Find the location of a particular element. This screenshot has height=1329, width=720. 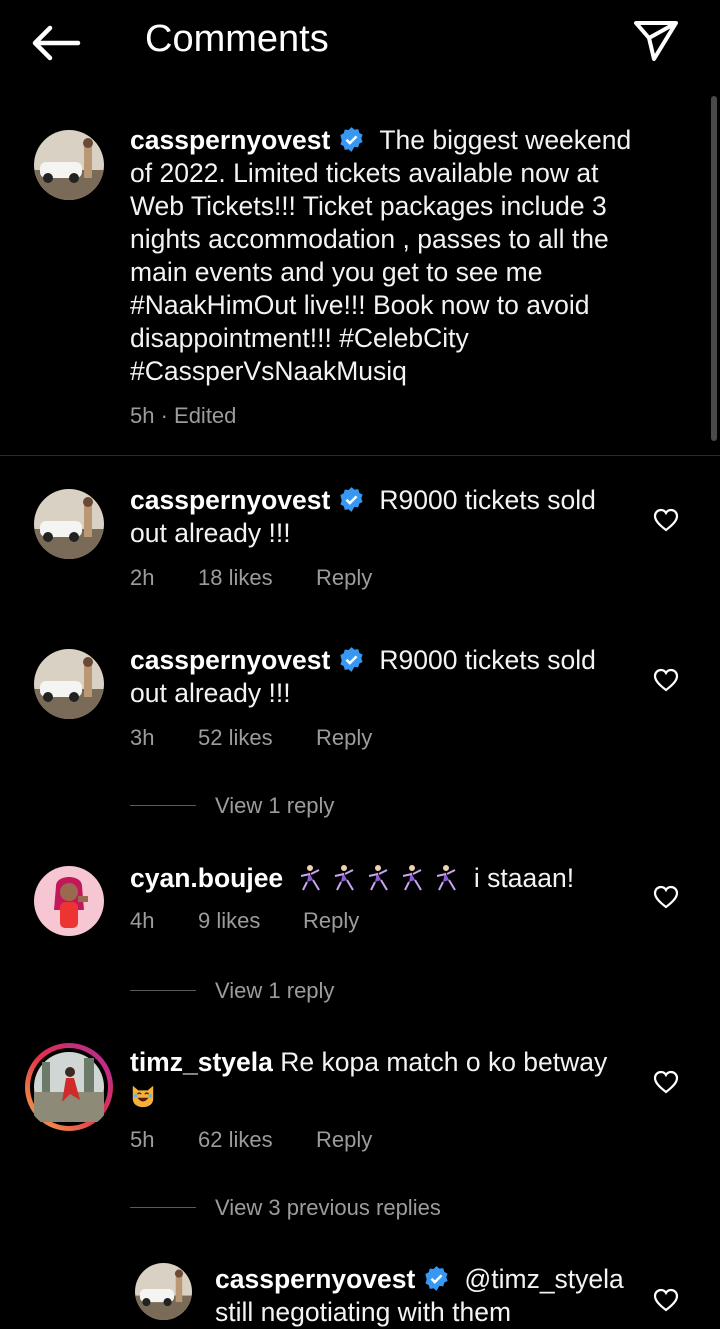

comment-time: 3h is located at coordinates (142, 737).